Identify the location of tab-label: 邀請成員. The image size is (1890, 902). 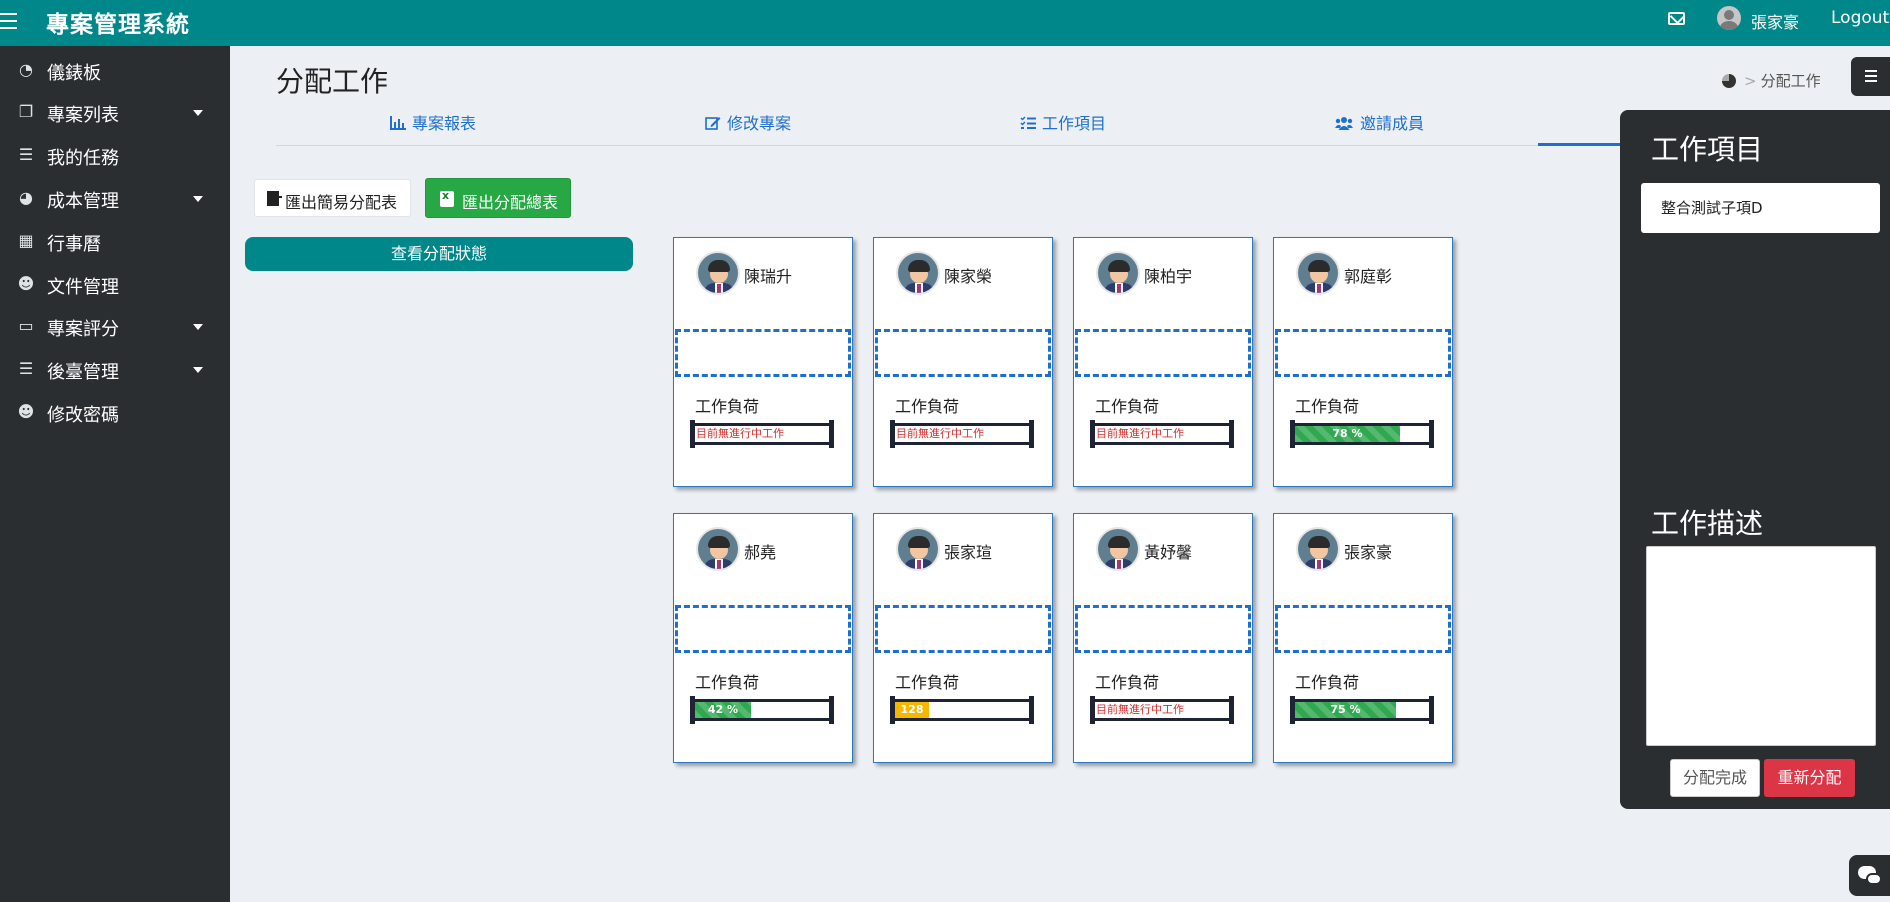
(1392, 123).